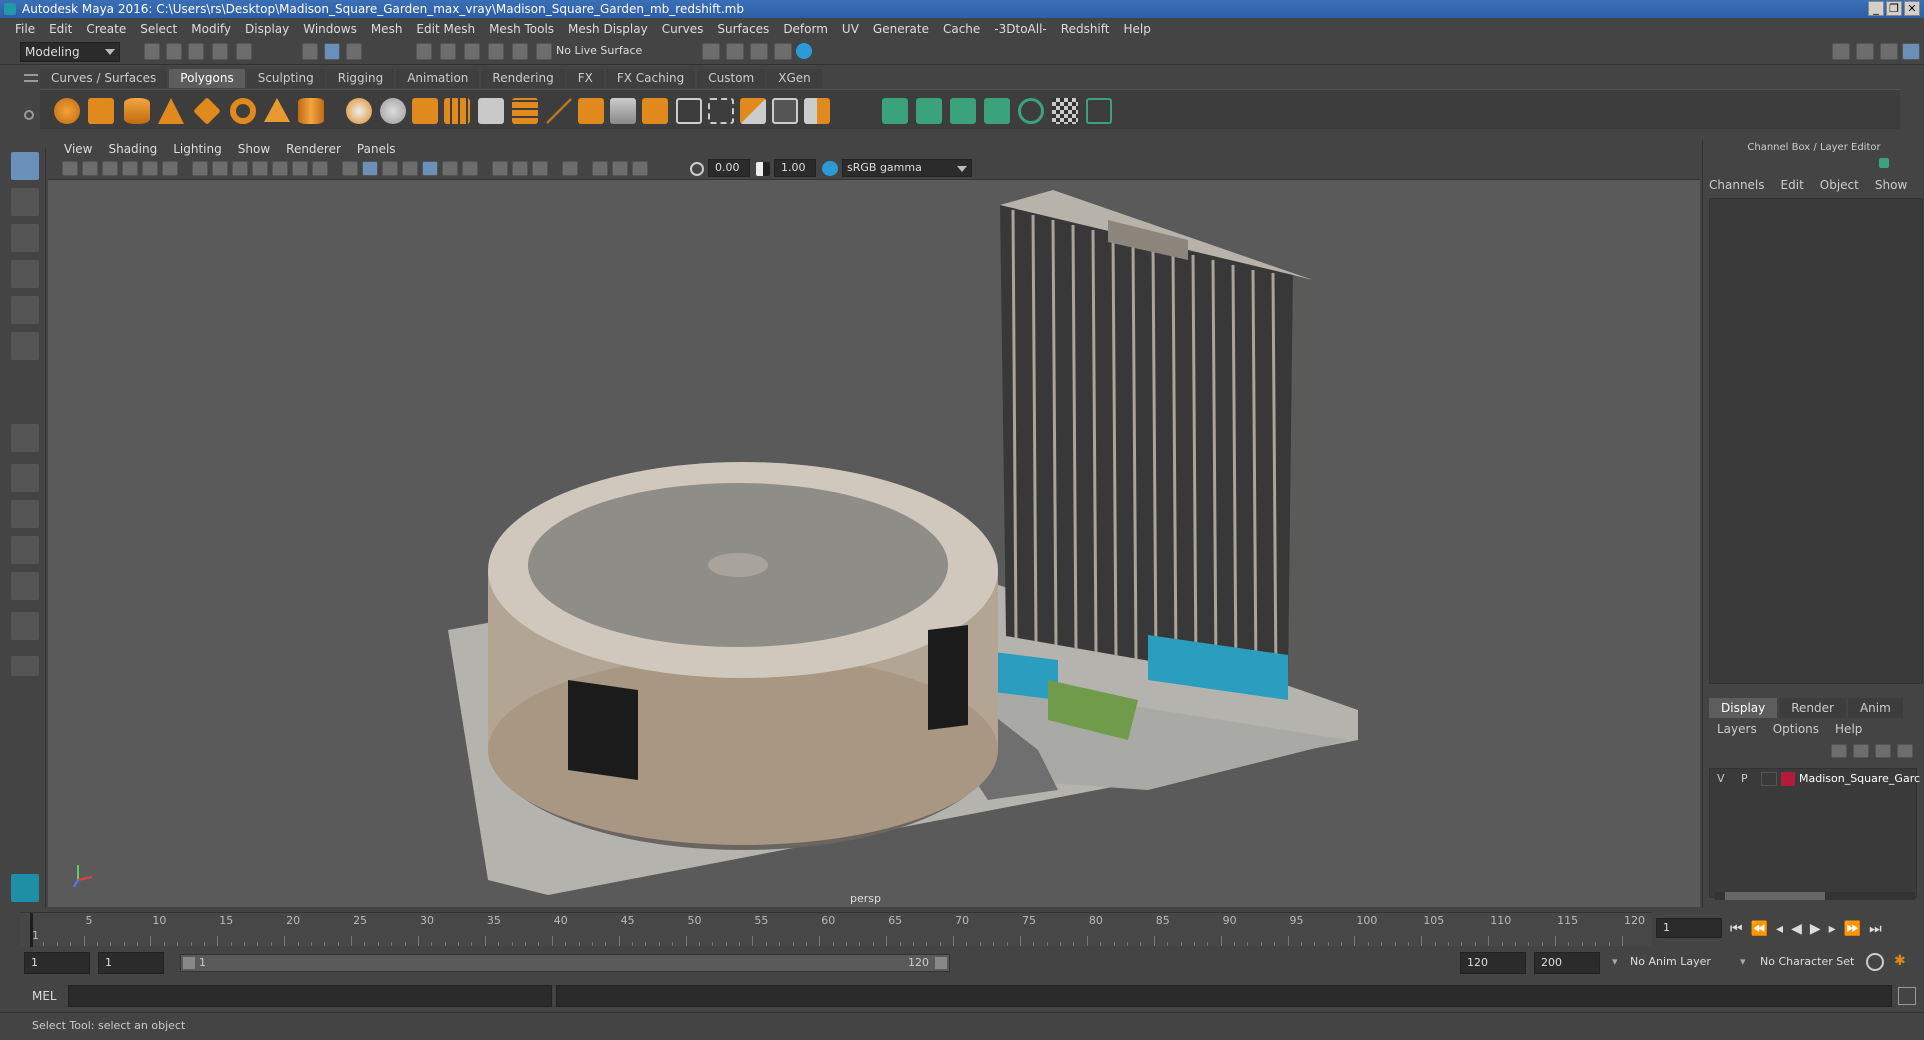 The width and height of the screenshot is (1924, 1040). Describe the element at coordinates (650, 78) in the screenshot. I see `tab-fx-caching: FX Caching` at that location.